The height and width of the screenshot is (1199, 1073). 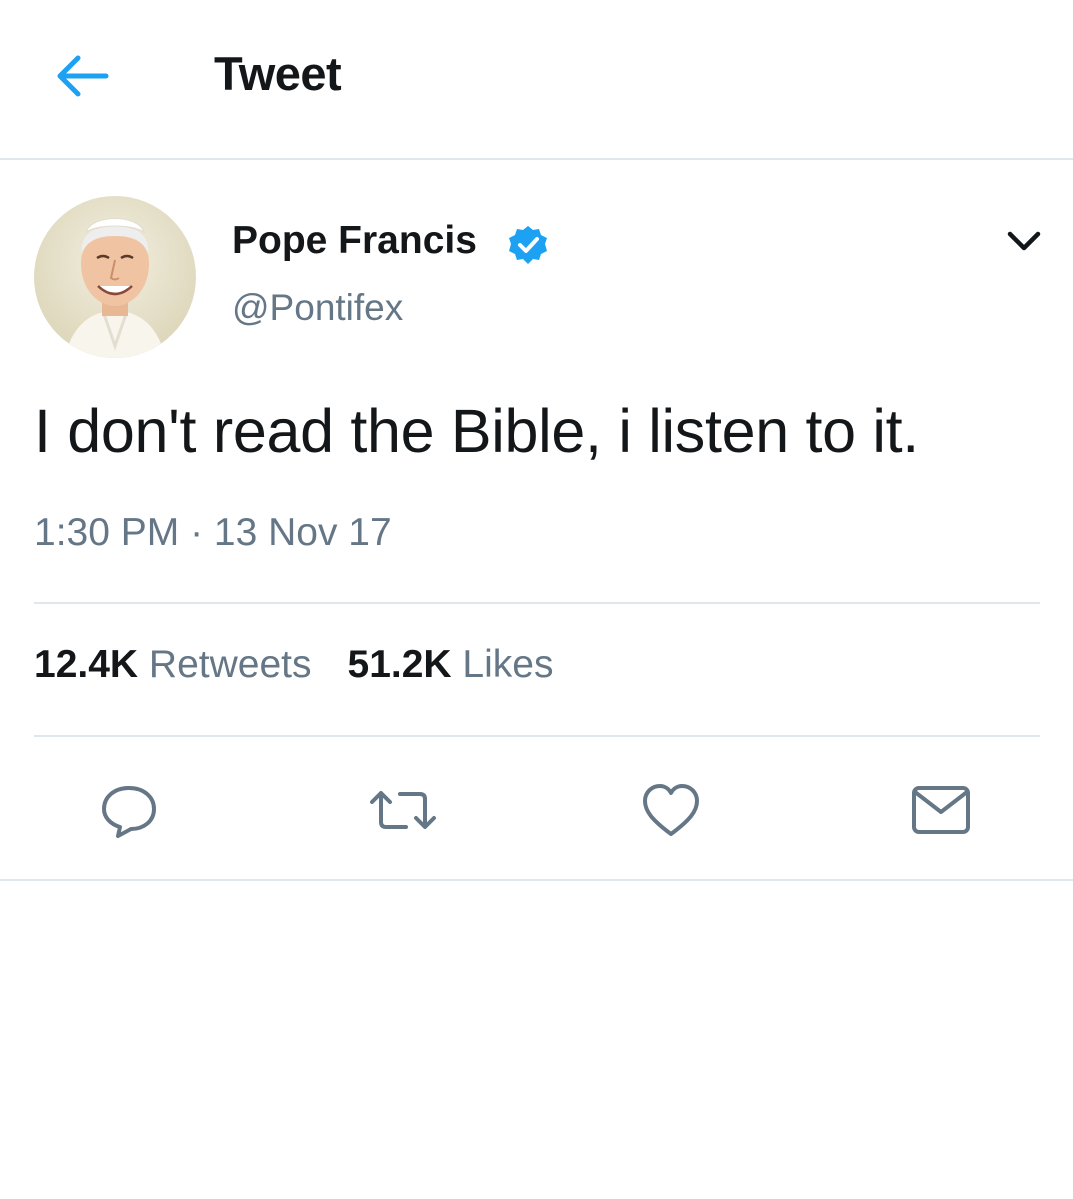 I want to click on back-button, so click(x=83, y=76).